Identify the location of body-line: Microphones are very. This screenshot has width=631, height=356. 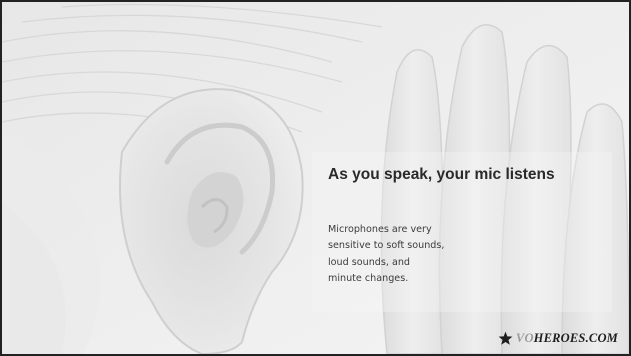
(380, 229).